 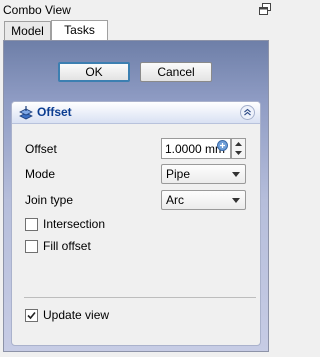 I want to click on view-tabs: Model Tasks, so click(x=137, y=31).